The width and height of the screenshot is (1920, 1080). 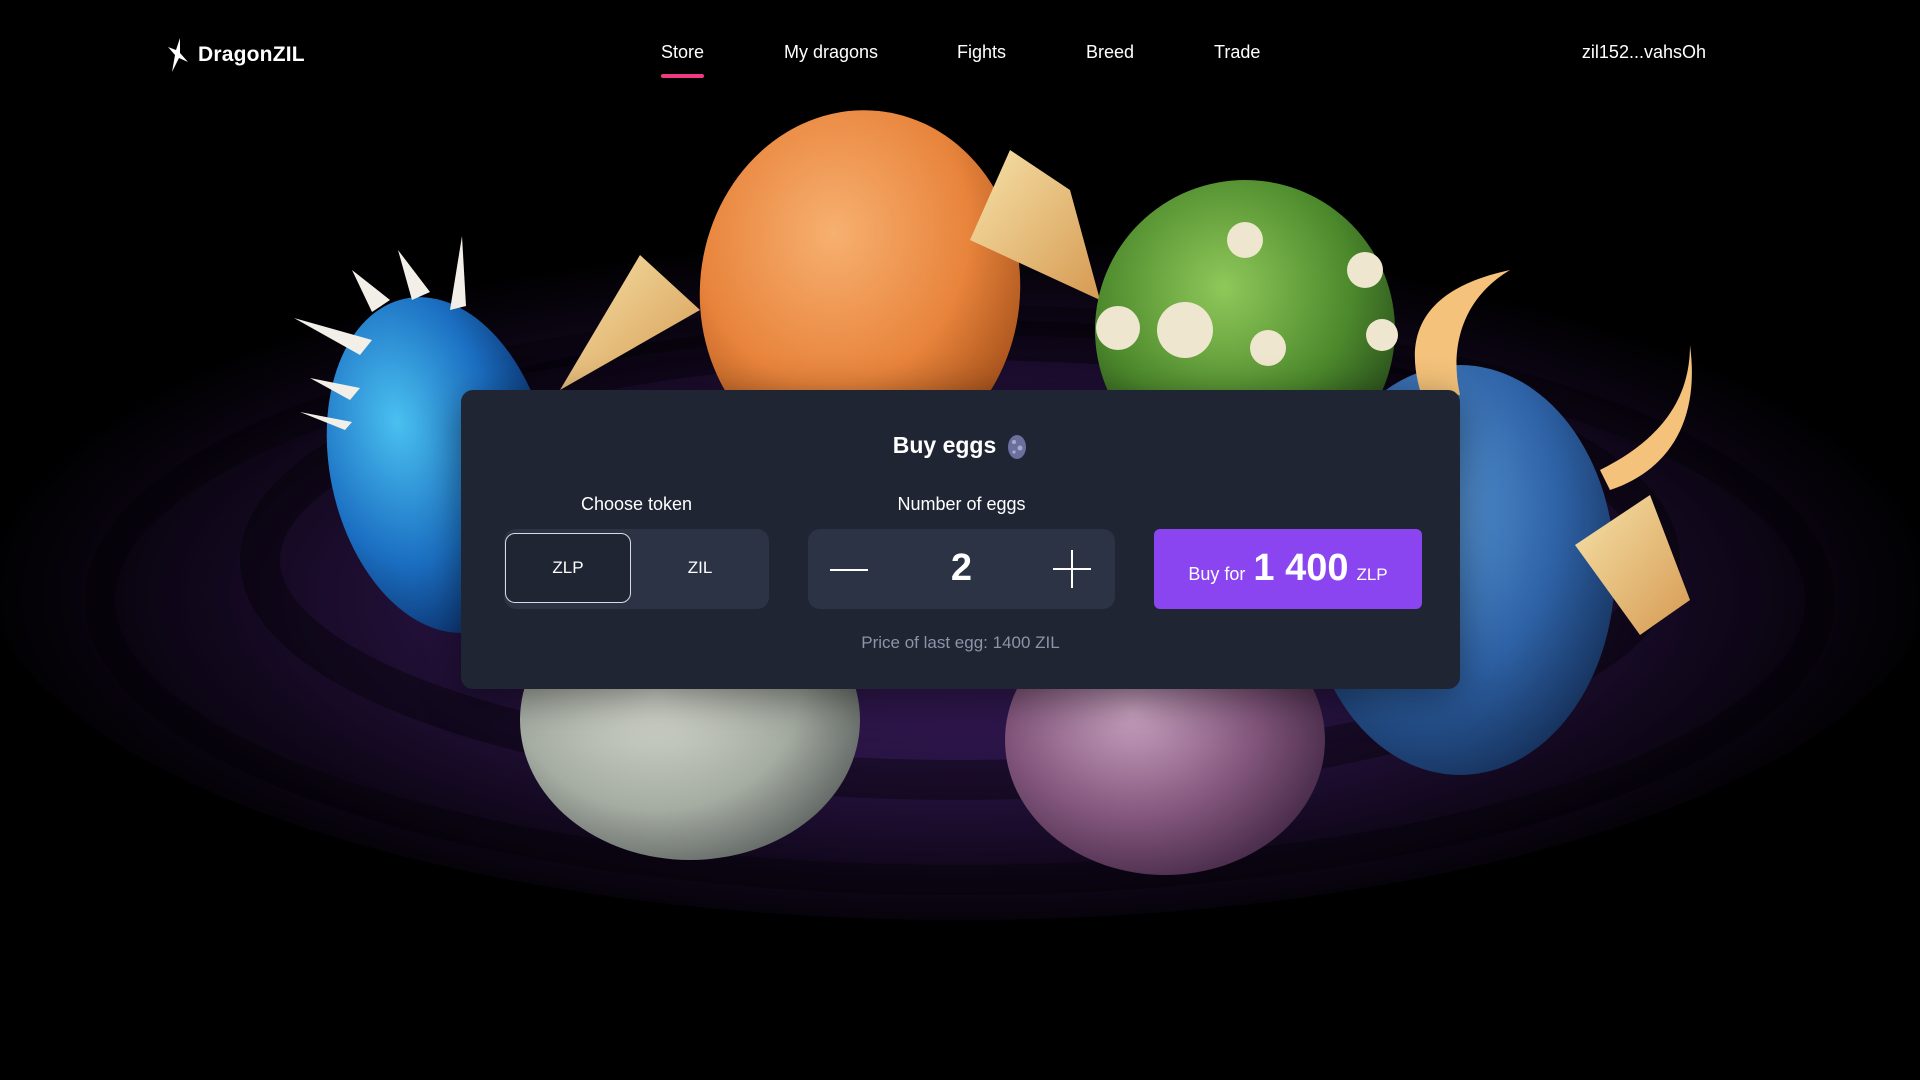 What do you see at coordinates (683, 60) in the screenshot?
I see `nav-store: Store` at bounding box center [683, 60].